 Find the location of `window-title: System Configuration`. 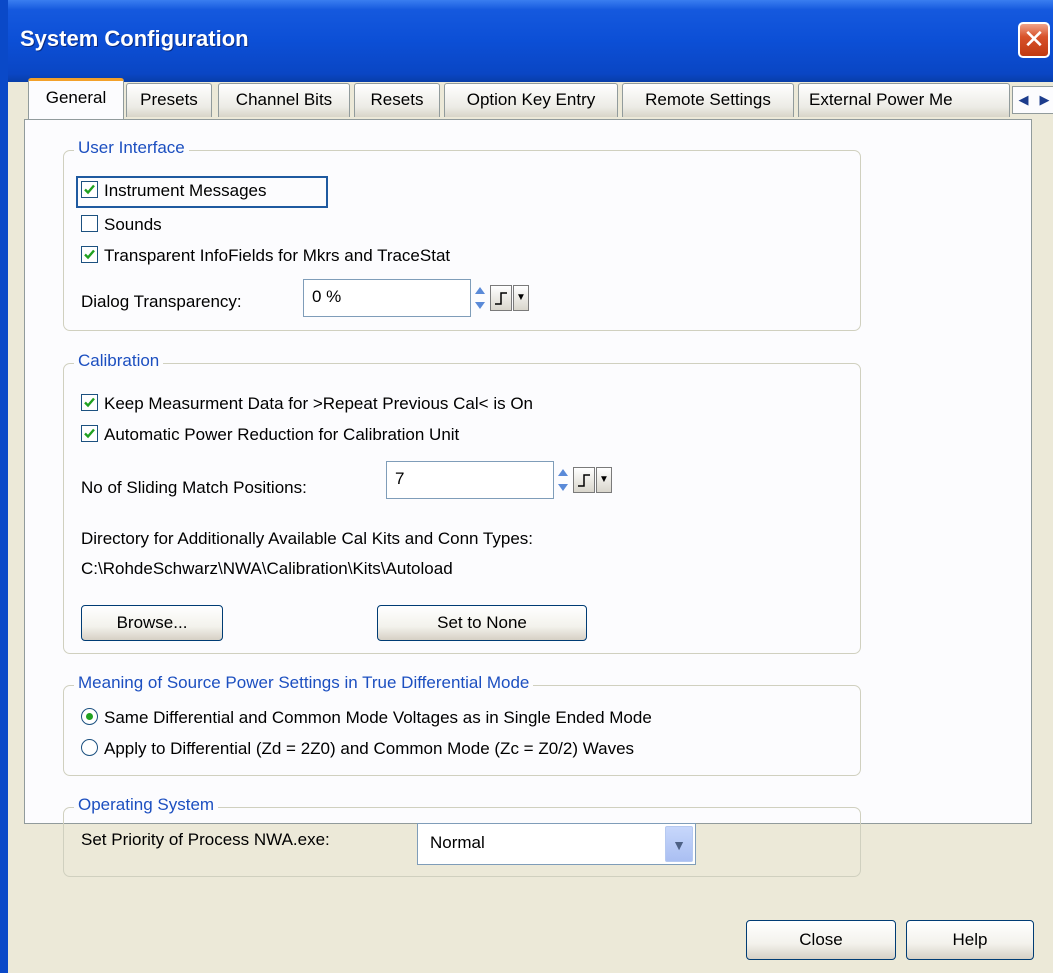

window-title: System Configuration is located at coordinates (134, 38).